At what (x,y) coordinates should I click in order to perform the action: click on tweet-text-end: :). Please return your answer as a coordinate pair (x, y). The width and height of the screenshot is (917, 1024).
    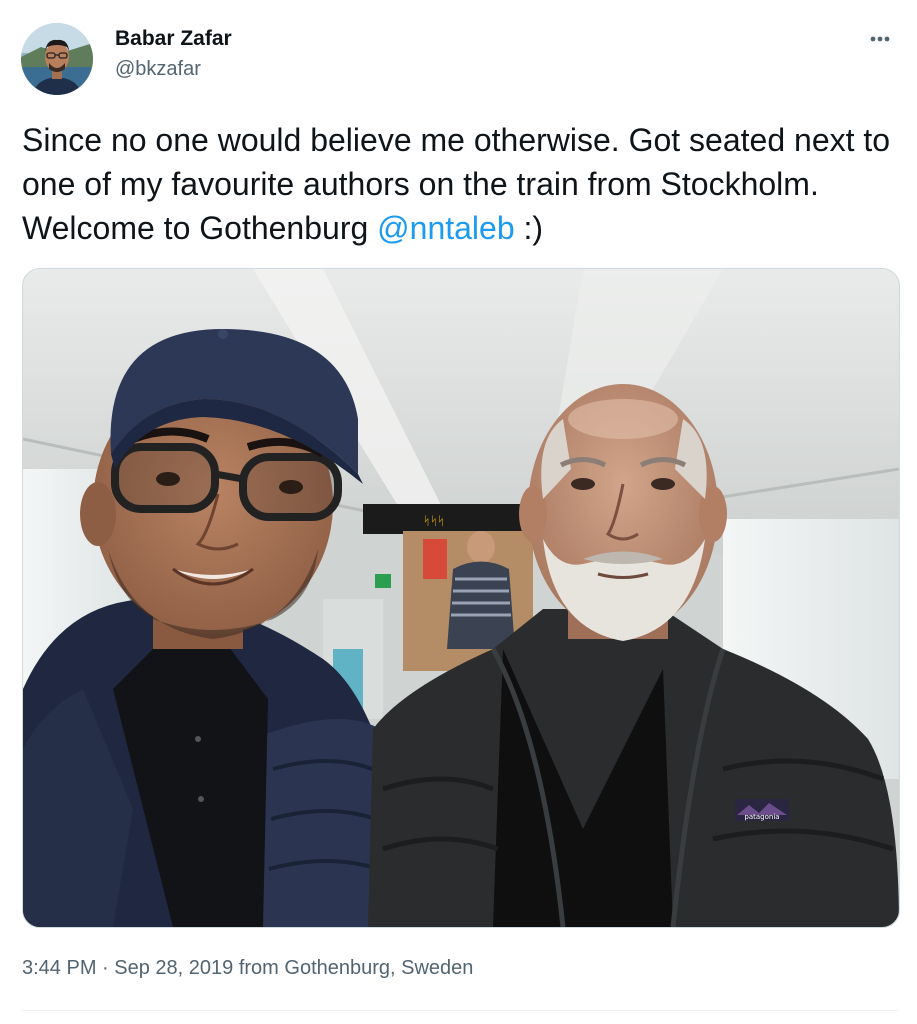
    Looking at the image, I should click on (529, 228).